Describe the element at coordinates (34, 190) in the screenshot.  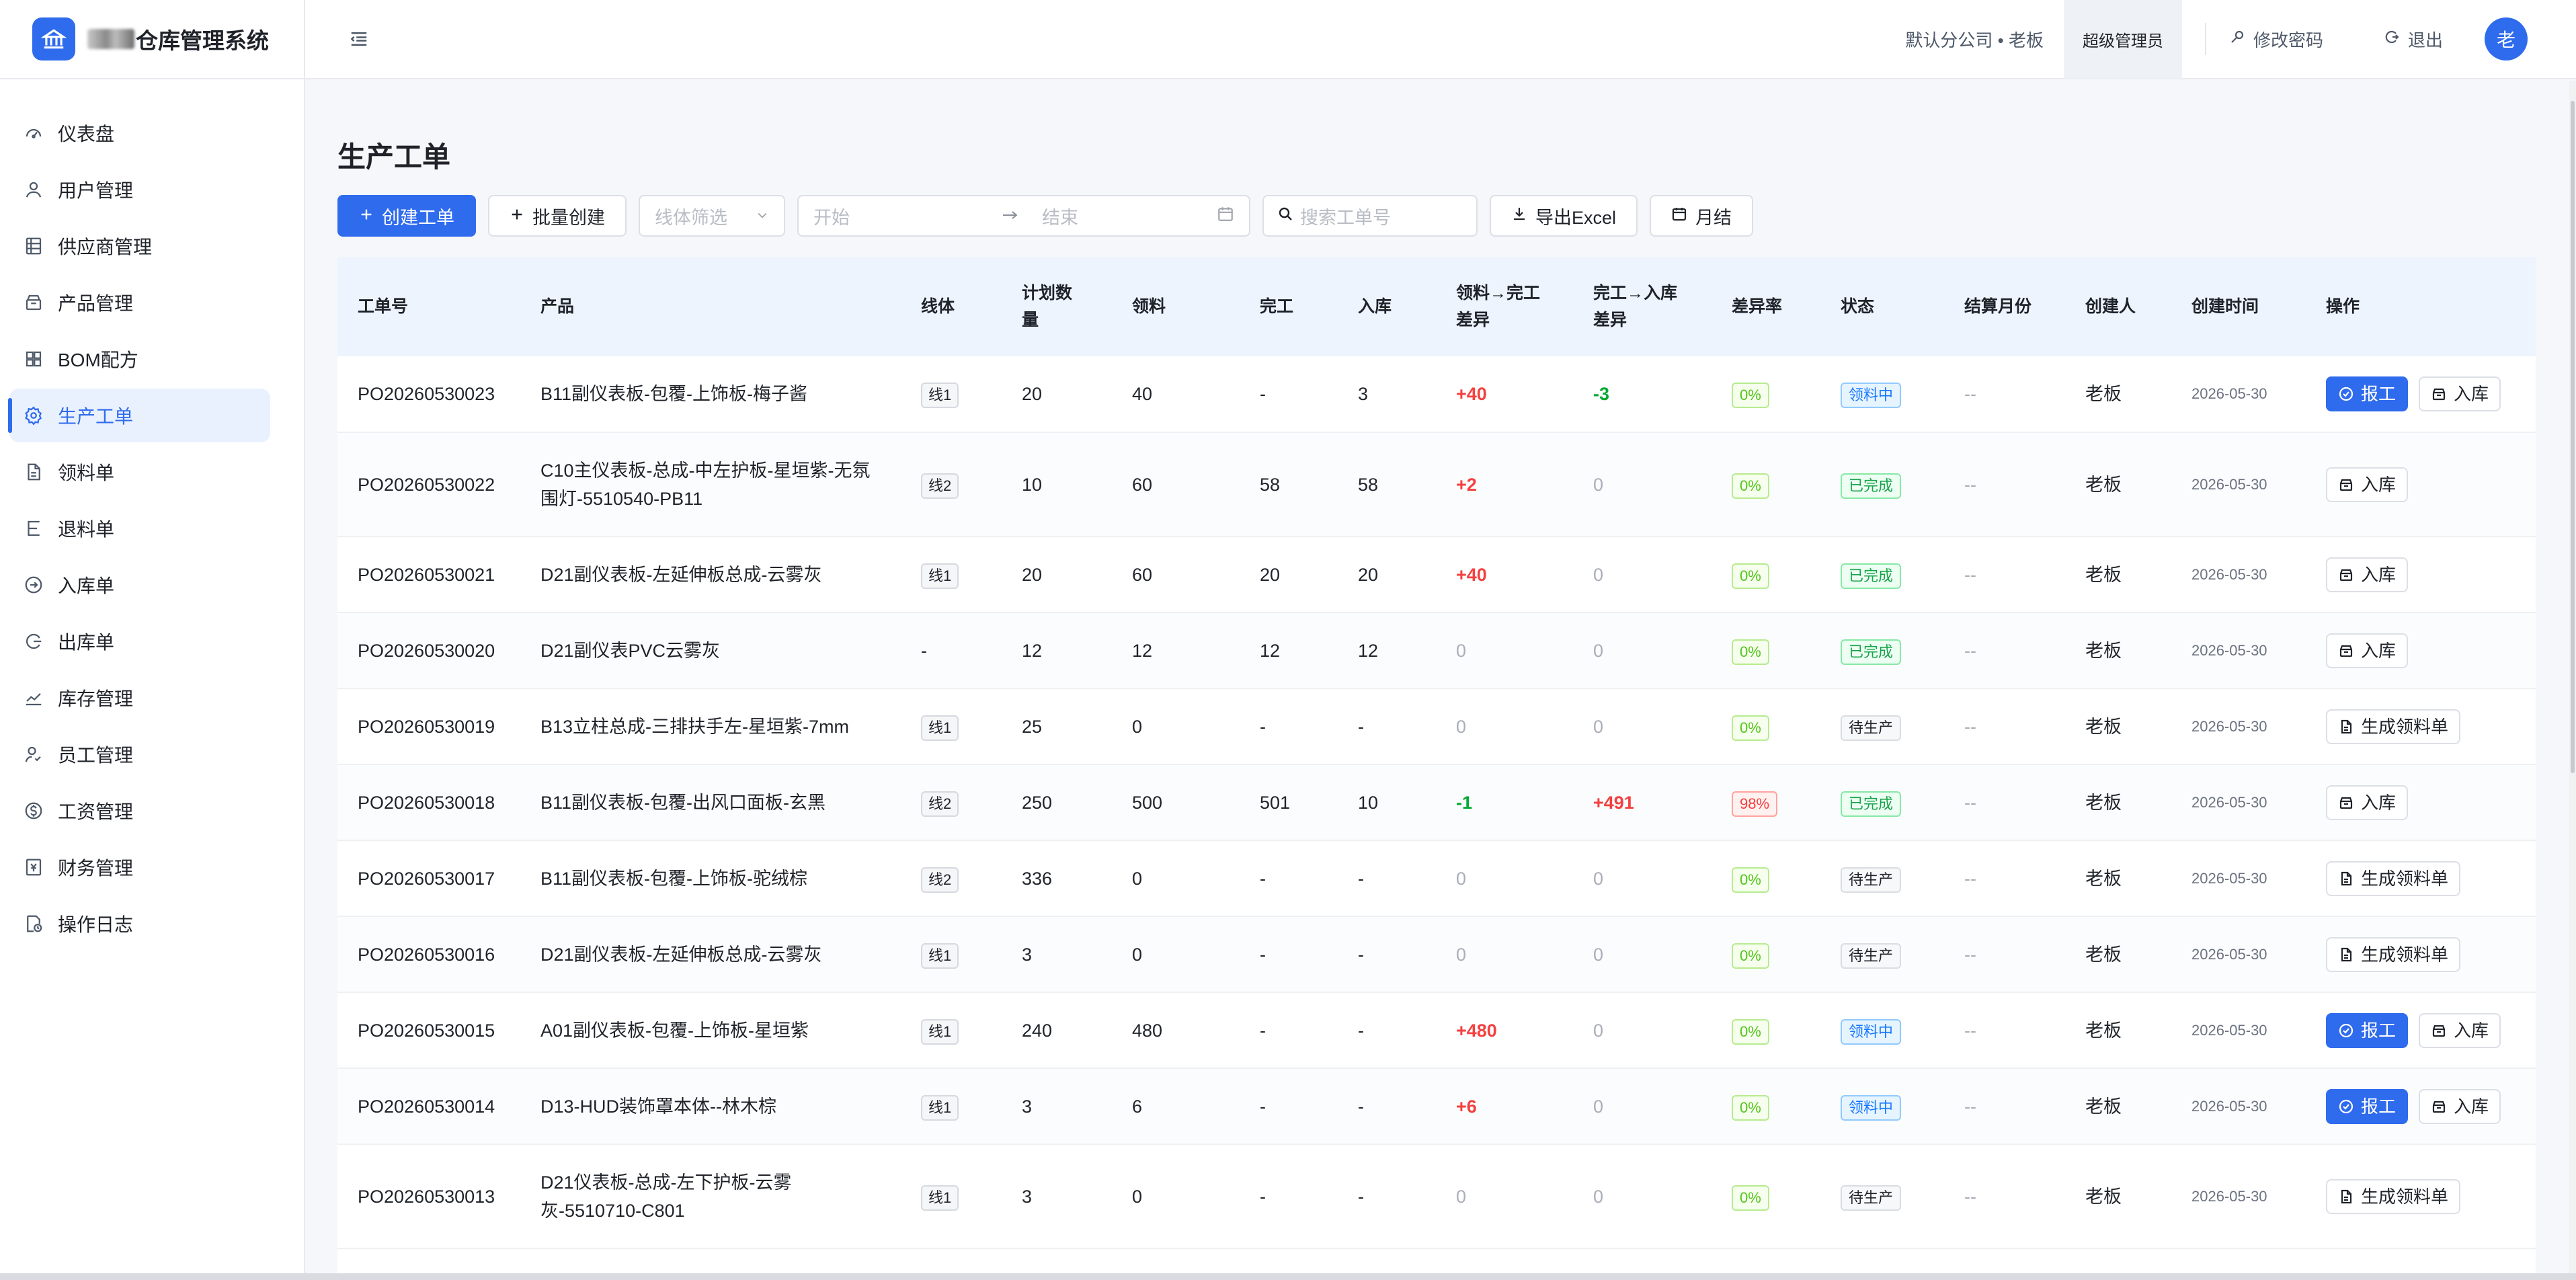
I see `user-icon` at that location.